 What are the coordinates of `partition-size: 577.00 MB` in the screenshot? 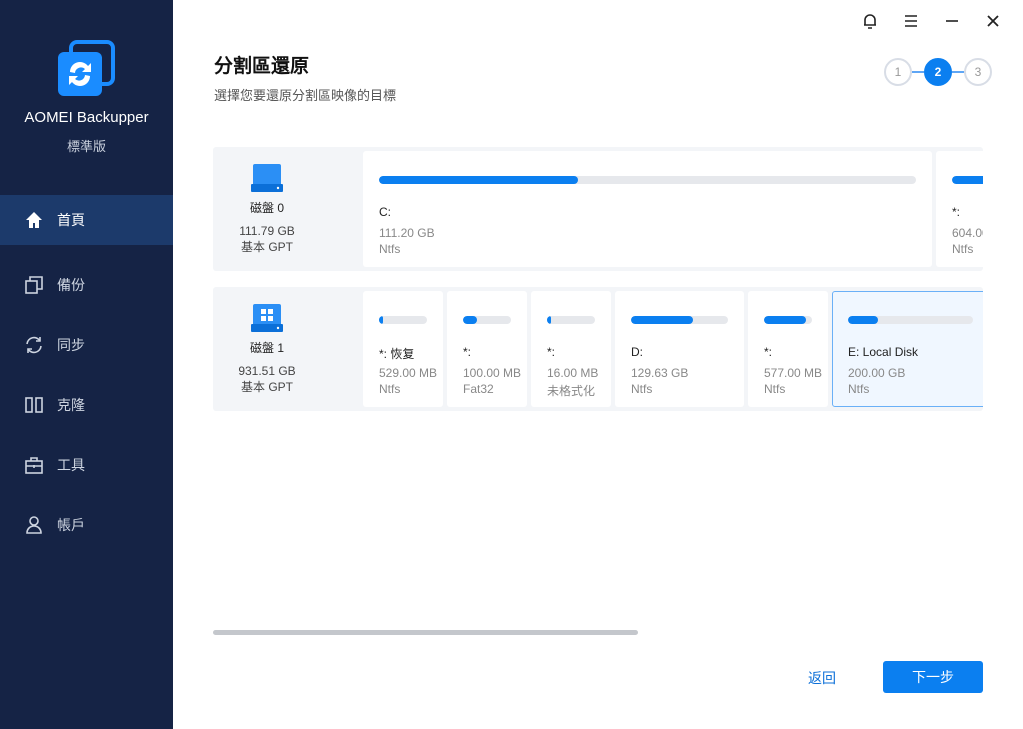 It's located at (793, 373).